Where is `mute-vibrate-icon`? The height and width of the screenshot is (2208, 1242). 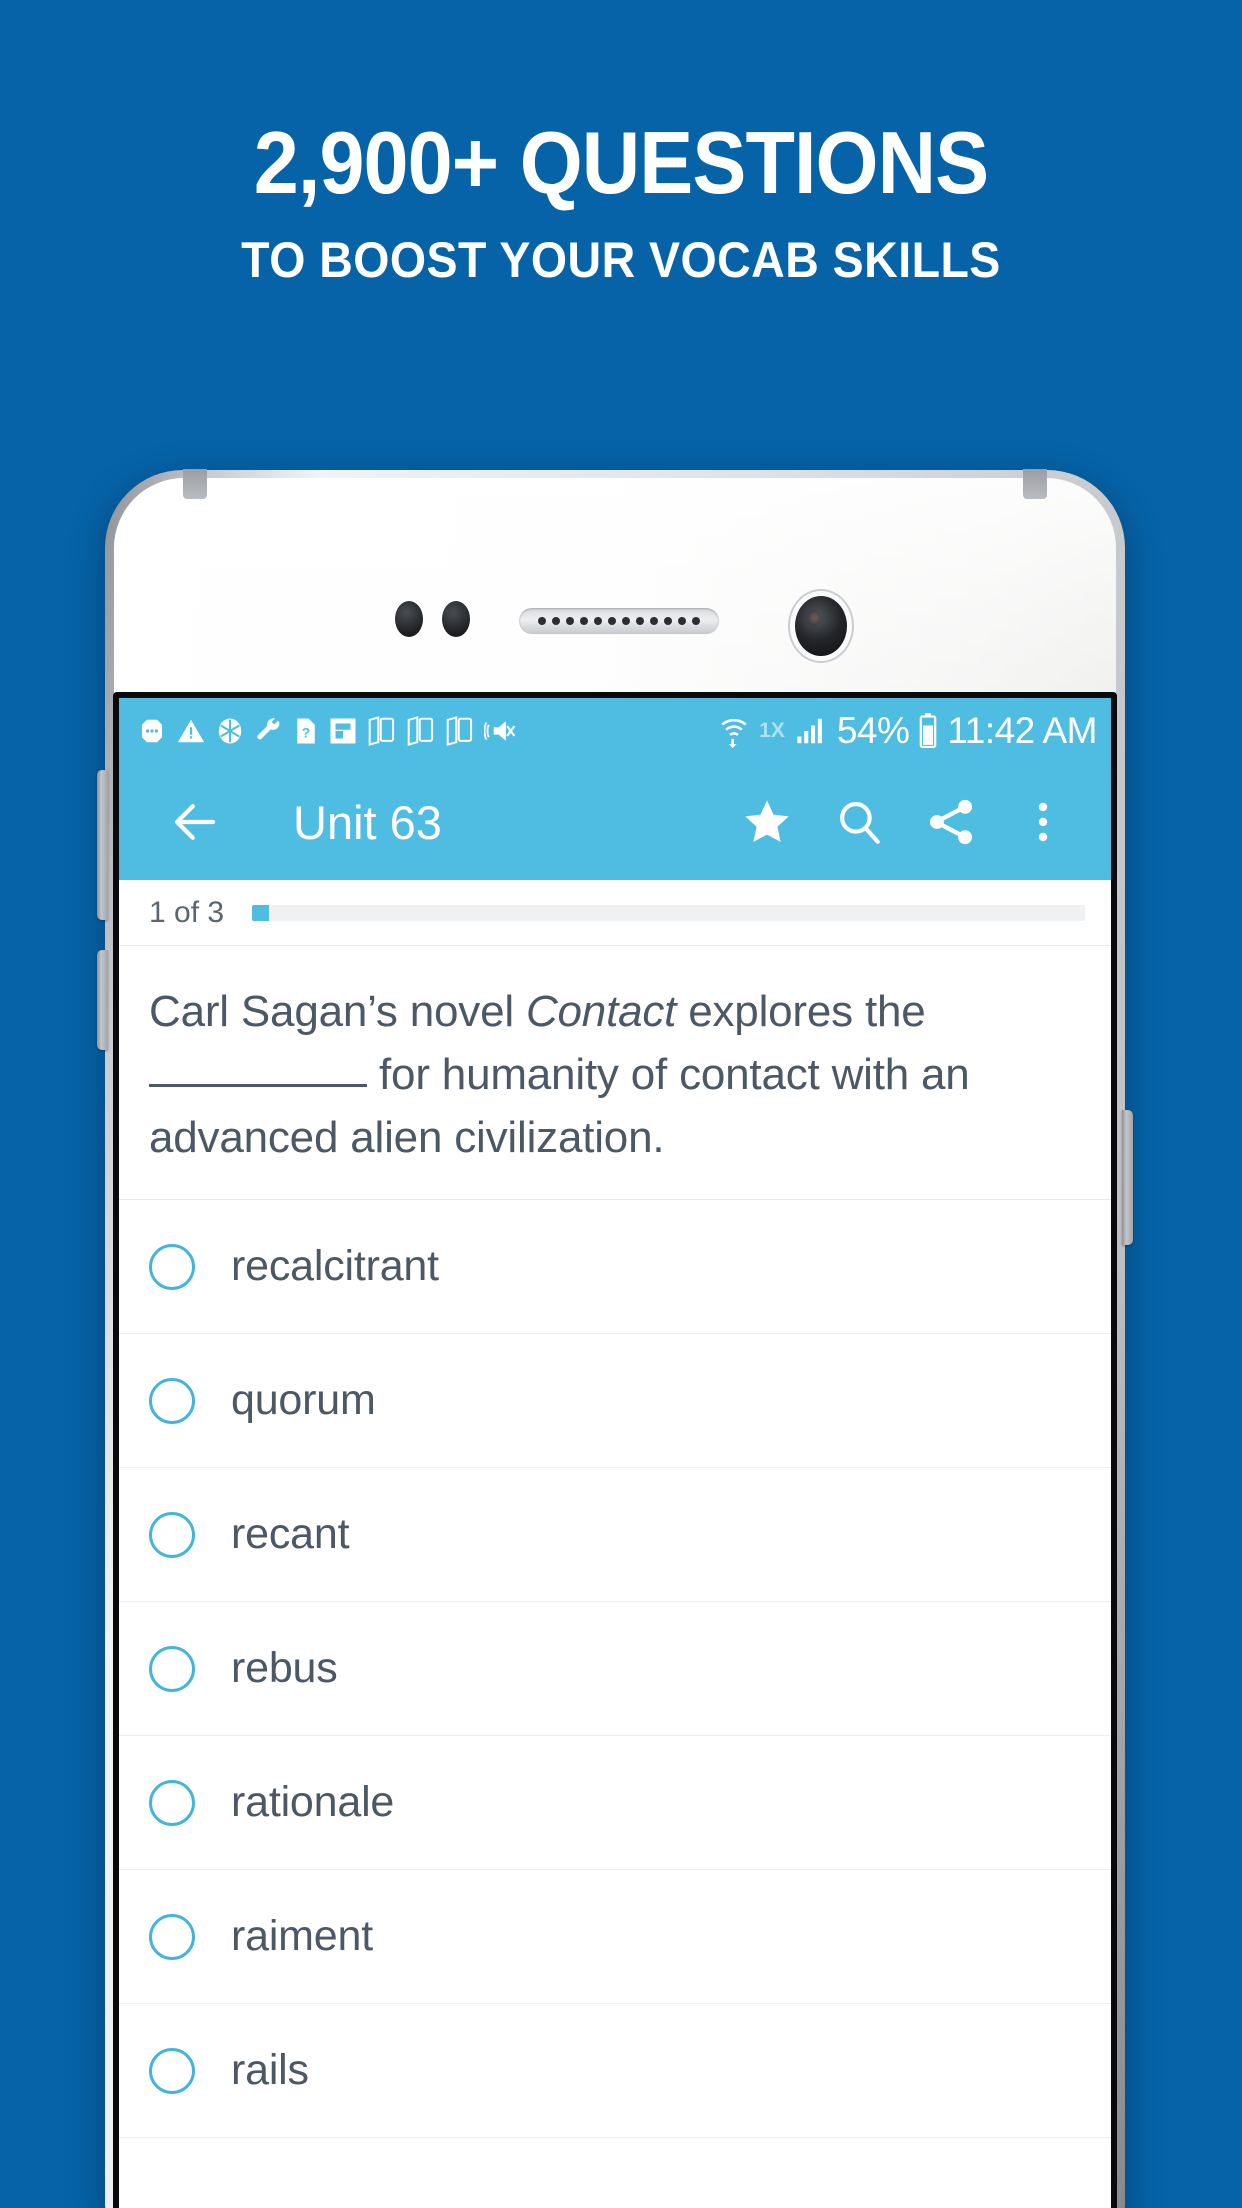
mute-vibrate-icon is located at coordinates (500, 731).